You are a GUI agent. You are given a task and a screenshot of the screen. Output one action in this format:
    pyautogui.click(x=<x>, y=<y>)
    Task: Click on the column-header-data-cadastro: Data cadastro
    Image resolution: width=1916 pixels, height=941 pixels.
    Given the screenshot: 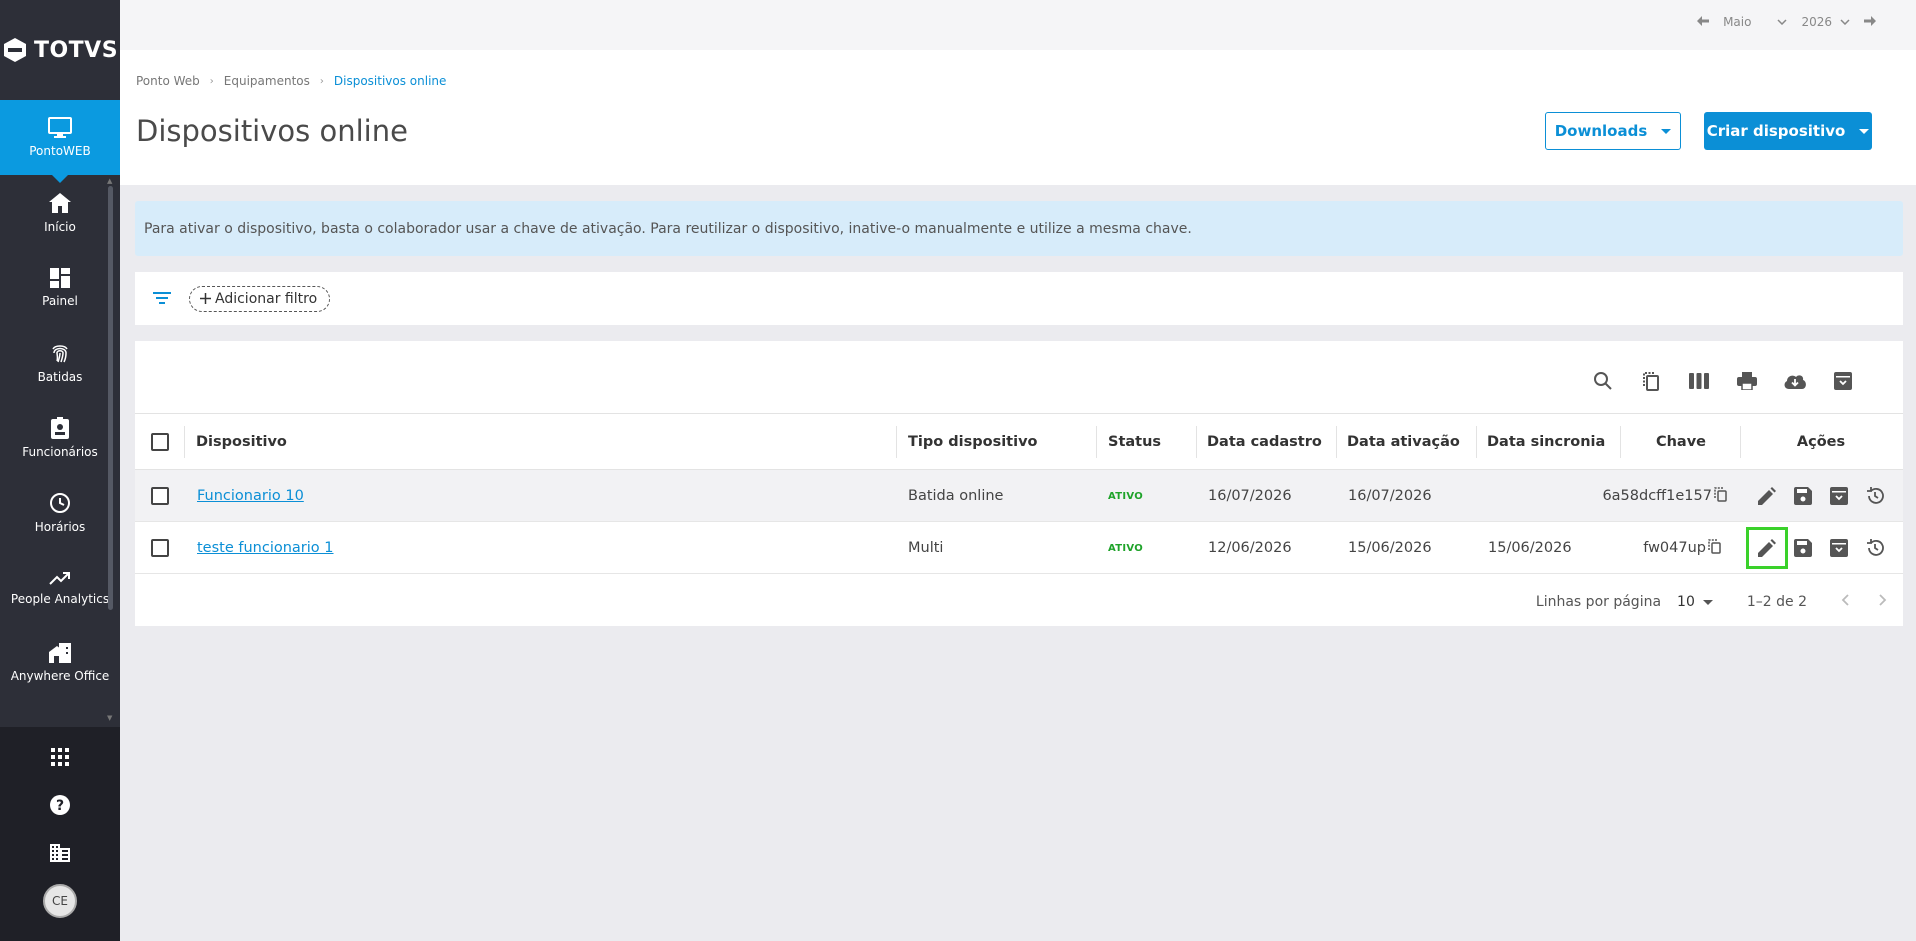 What is the action you would take?
    pyautogui.click(x=1267, y=442)
    